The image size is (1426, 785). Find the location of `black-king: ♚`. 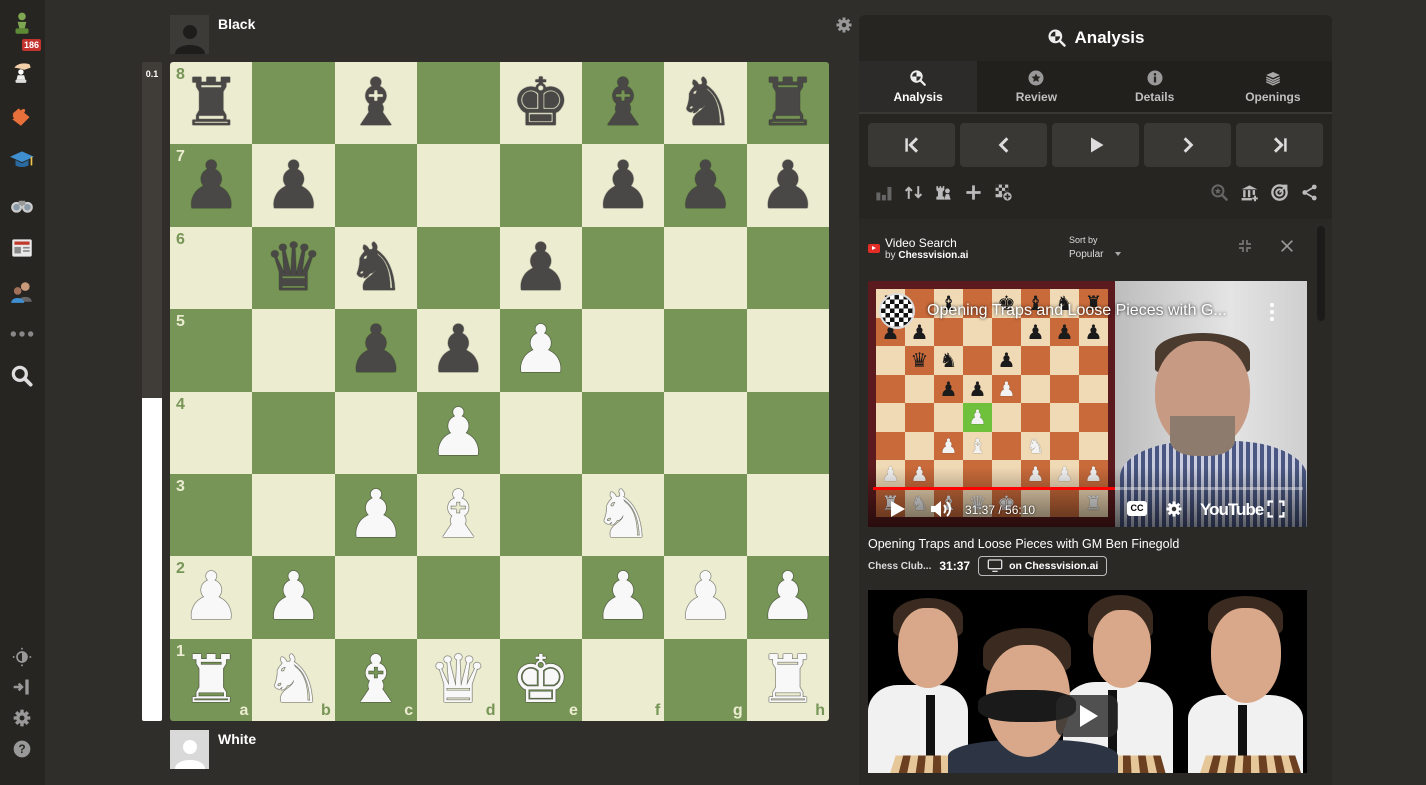

black-king: ♚ is located at coordinates (540, 103).